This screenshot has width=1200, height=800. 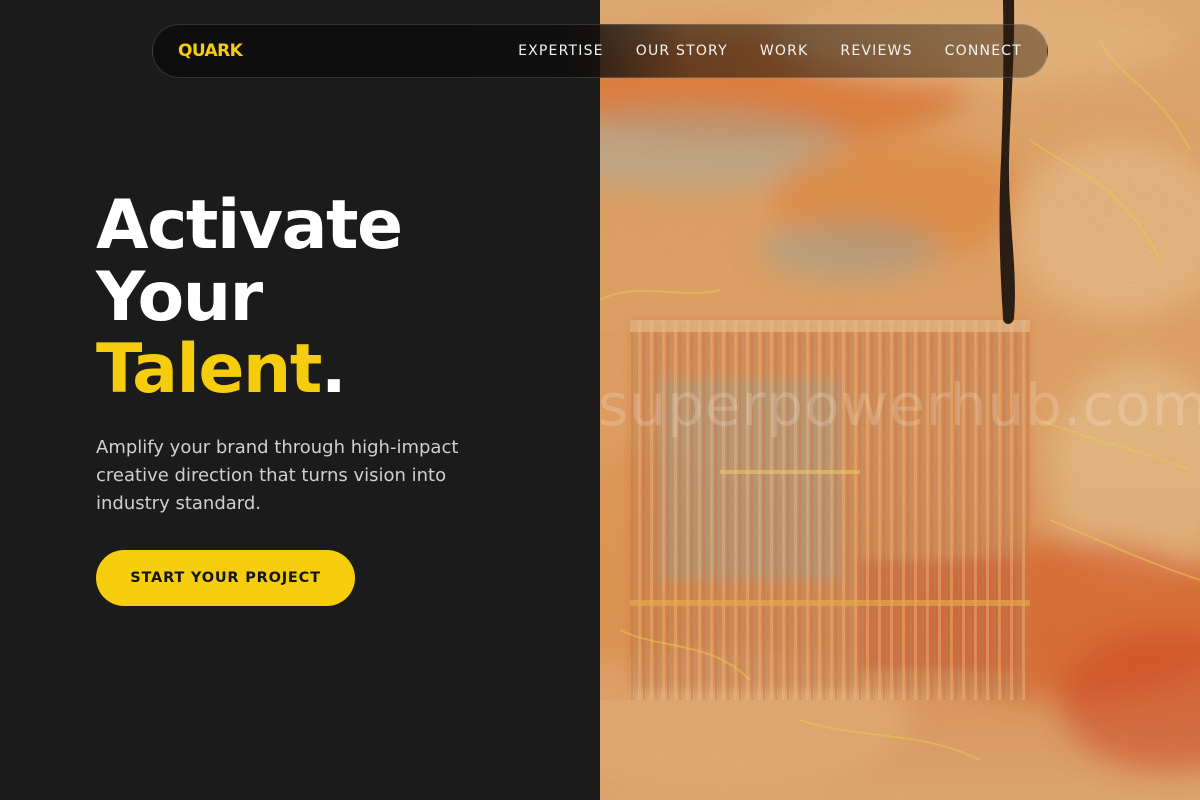 What do you see at coordinates (249, 225) in the screenshot?
I see `hero-title-line-1: Activate` at bounding box center [249, 225].